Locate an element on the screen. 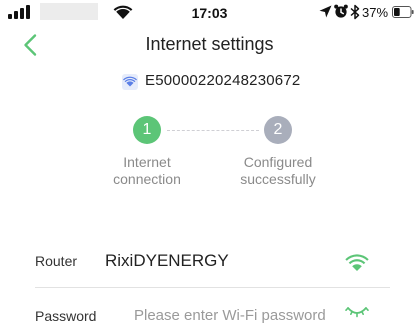 This screenshot has height=334, width=419. step-2-indicator: 2 is located at coordinates (278, 130).